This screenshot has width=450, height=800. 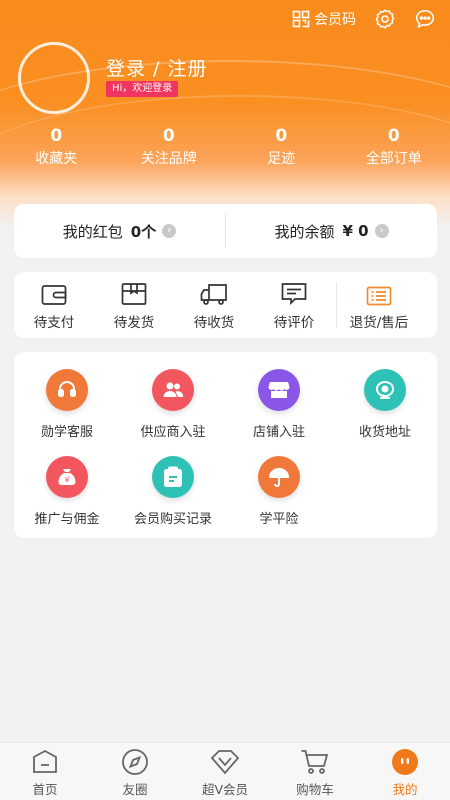 I want to click on stats-row: 0 收藏夹 0 关注品牌 0 足迹 0 全部订单, so click(x=225, y=147).